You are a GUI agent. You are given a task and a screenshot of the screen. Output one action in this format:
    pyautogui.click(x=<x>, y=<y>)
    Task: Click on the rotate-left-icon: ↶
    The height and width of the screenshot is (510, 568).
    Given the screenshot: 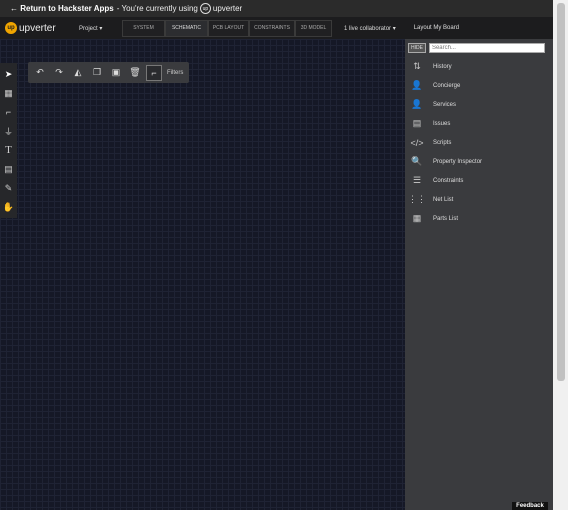 What is the action you would take?
    pyautogui.click(x=40, y=73)
    